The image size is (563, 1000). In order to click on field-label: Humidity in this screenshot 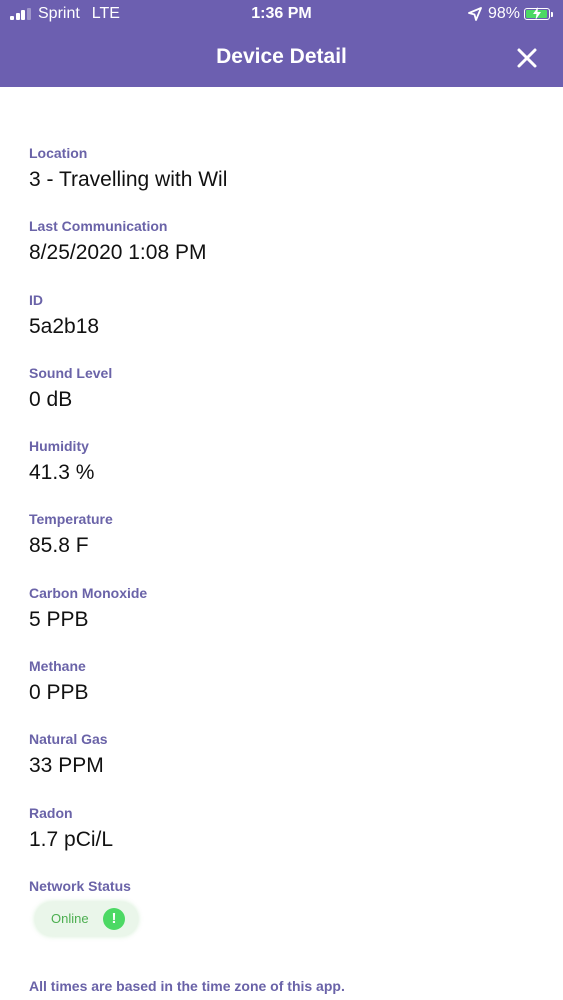, I will do `click(59, 446)`.